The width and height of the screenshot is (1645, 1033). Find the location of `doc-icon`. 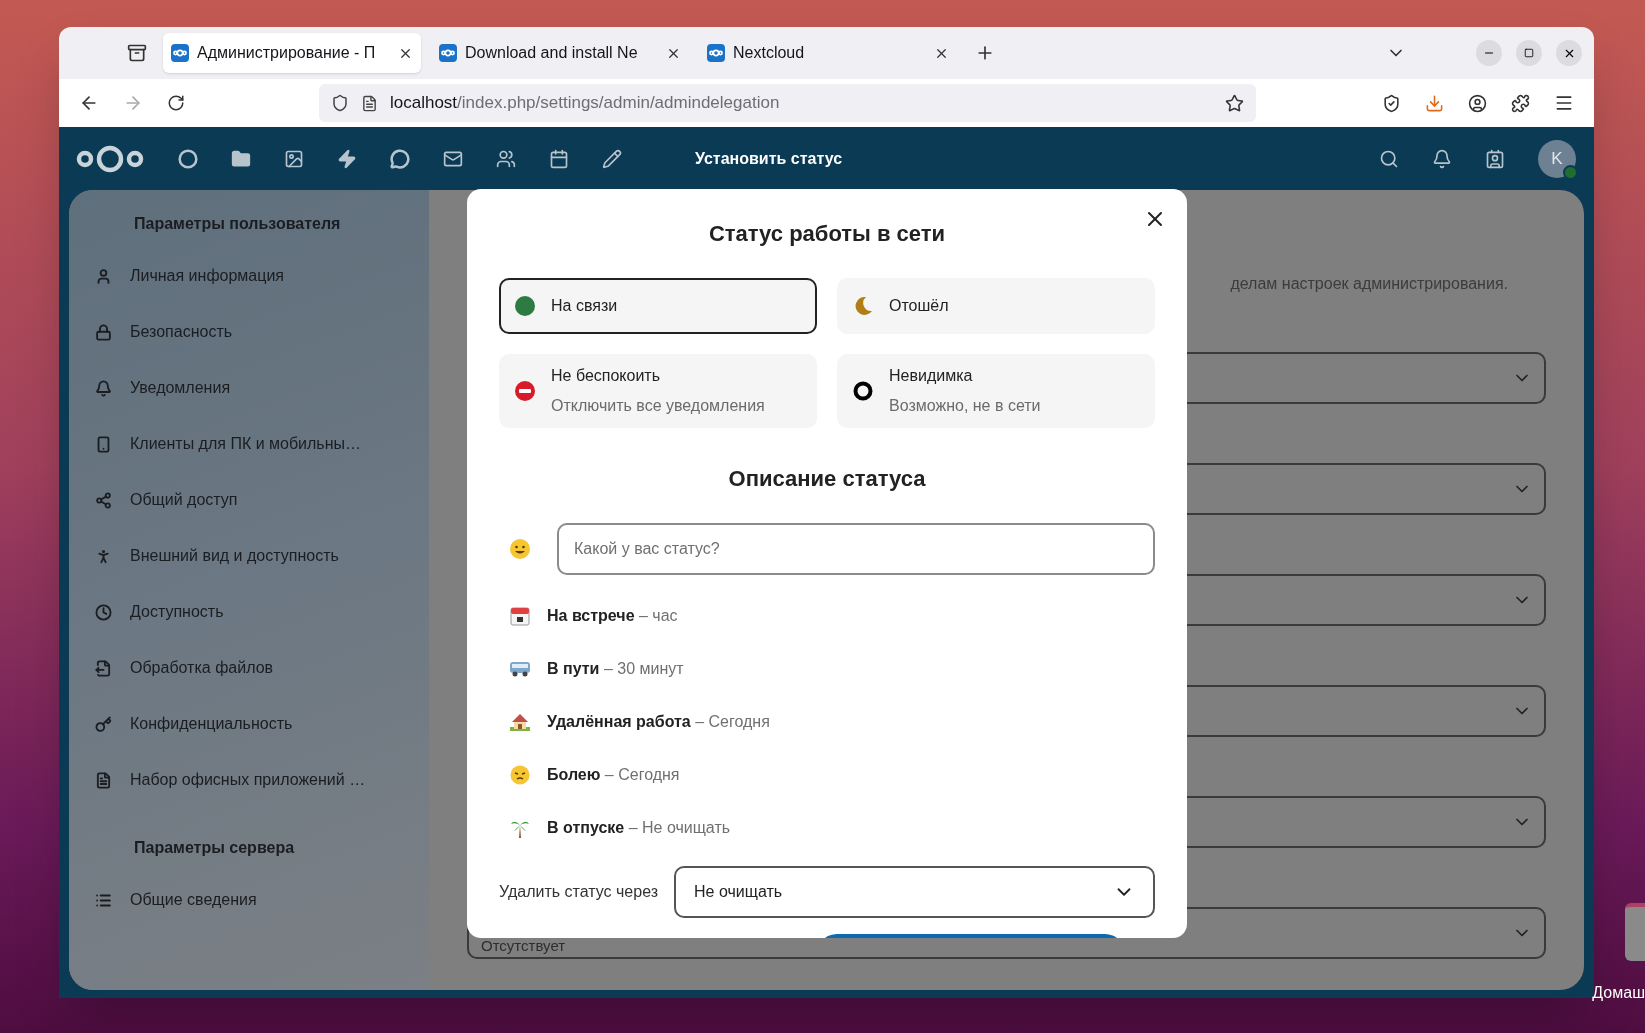

doc-icon is located at coordinates (103, 780).